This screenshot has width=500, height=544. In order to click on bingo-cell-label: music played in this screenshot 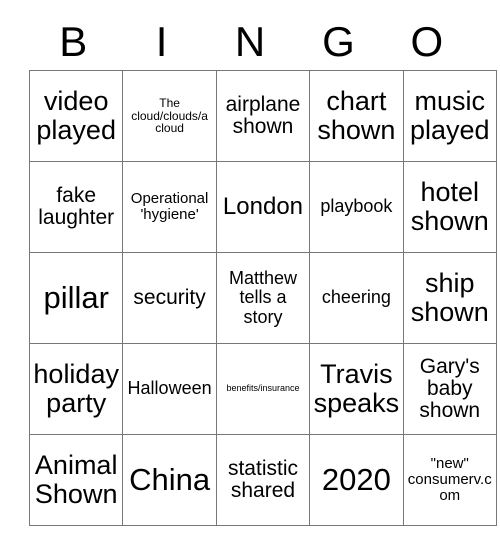, I will do `click(449, 115)`.